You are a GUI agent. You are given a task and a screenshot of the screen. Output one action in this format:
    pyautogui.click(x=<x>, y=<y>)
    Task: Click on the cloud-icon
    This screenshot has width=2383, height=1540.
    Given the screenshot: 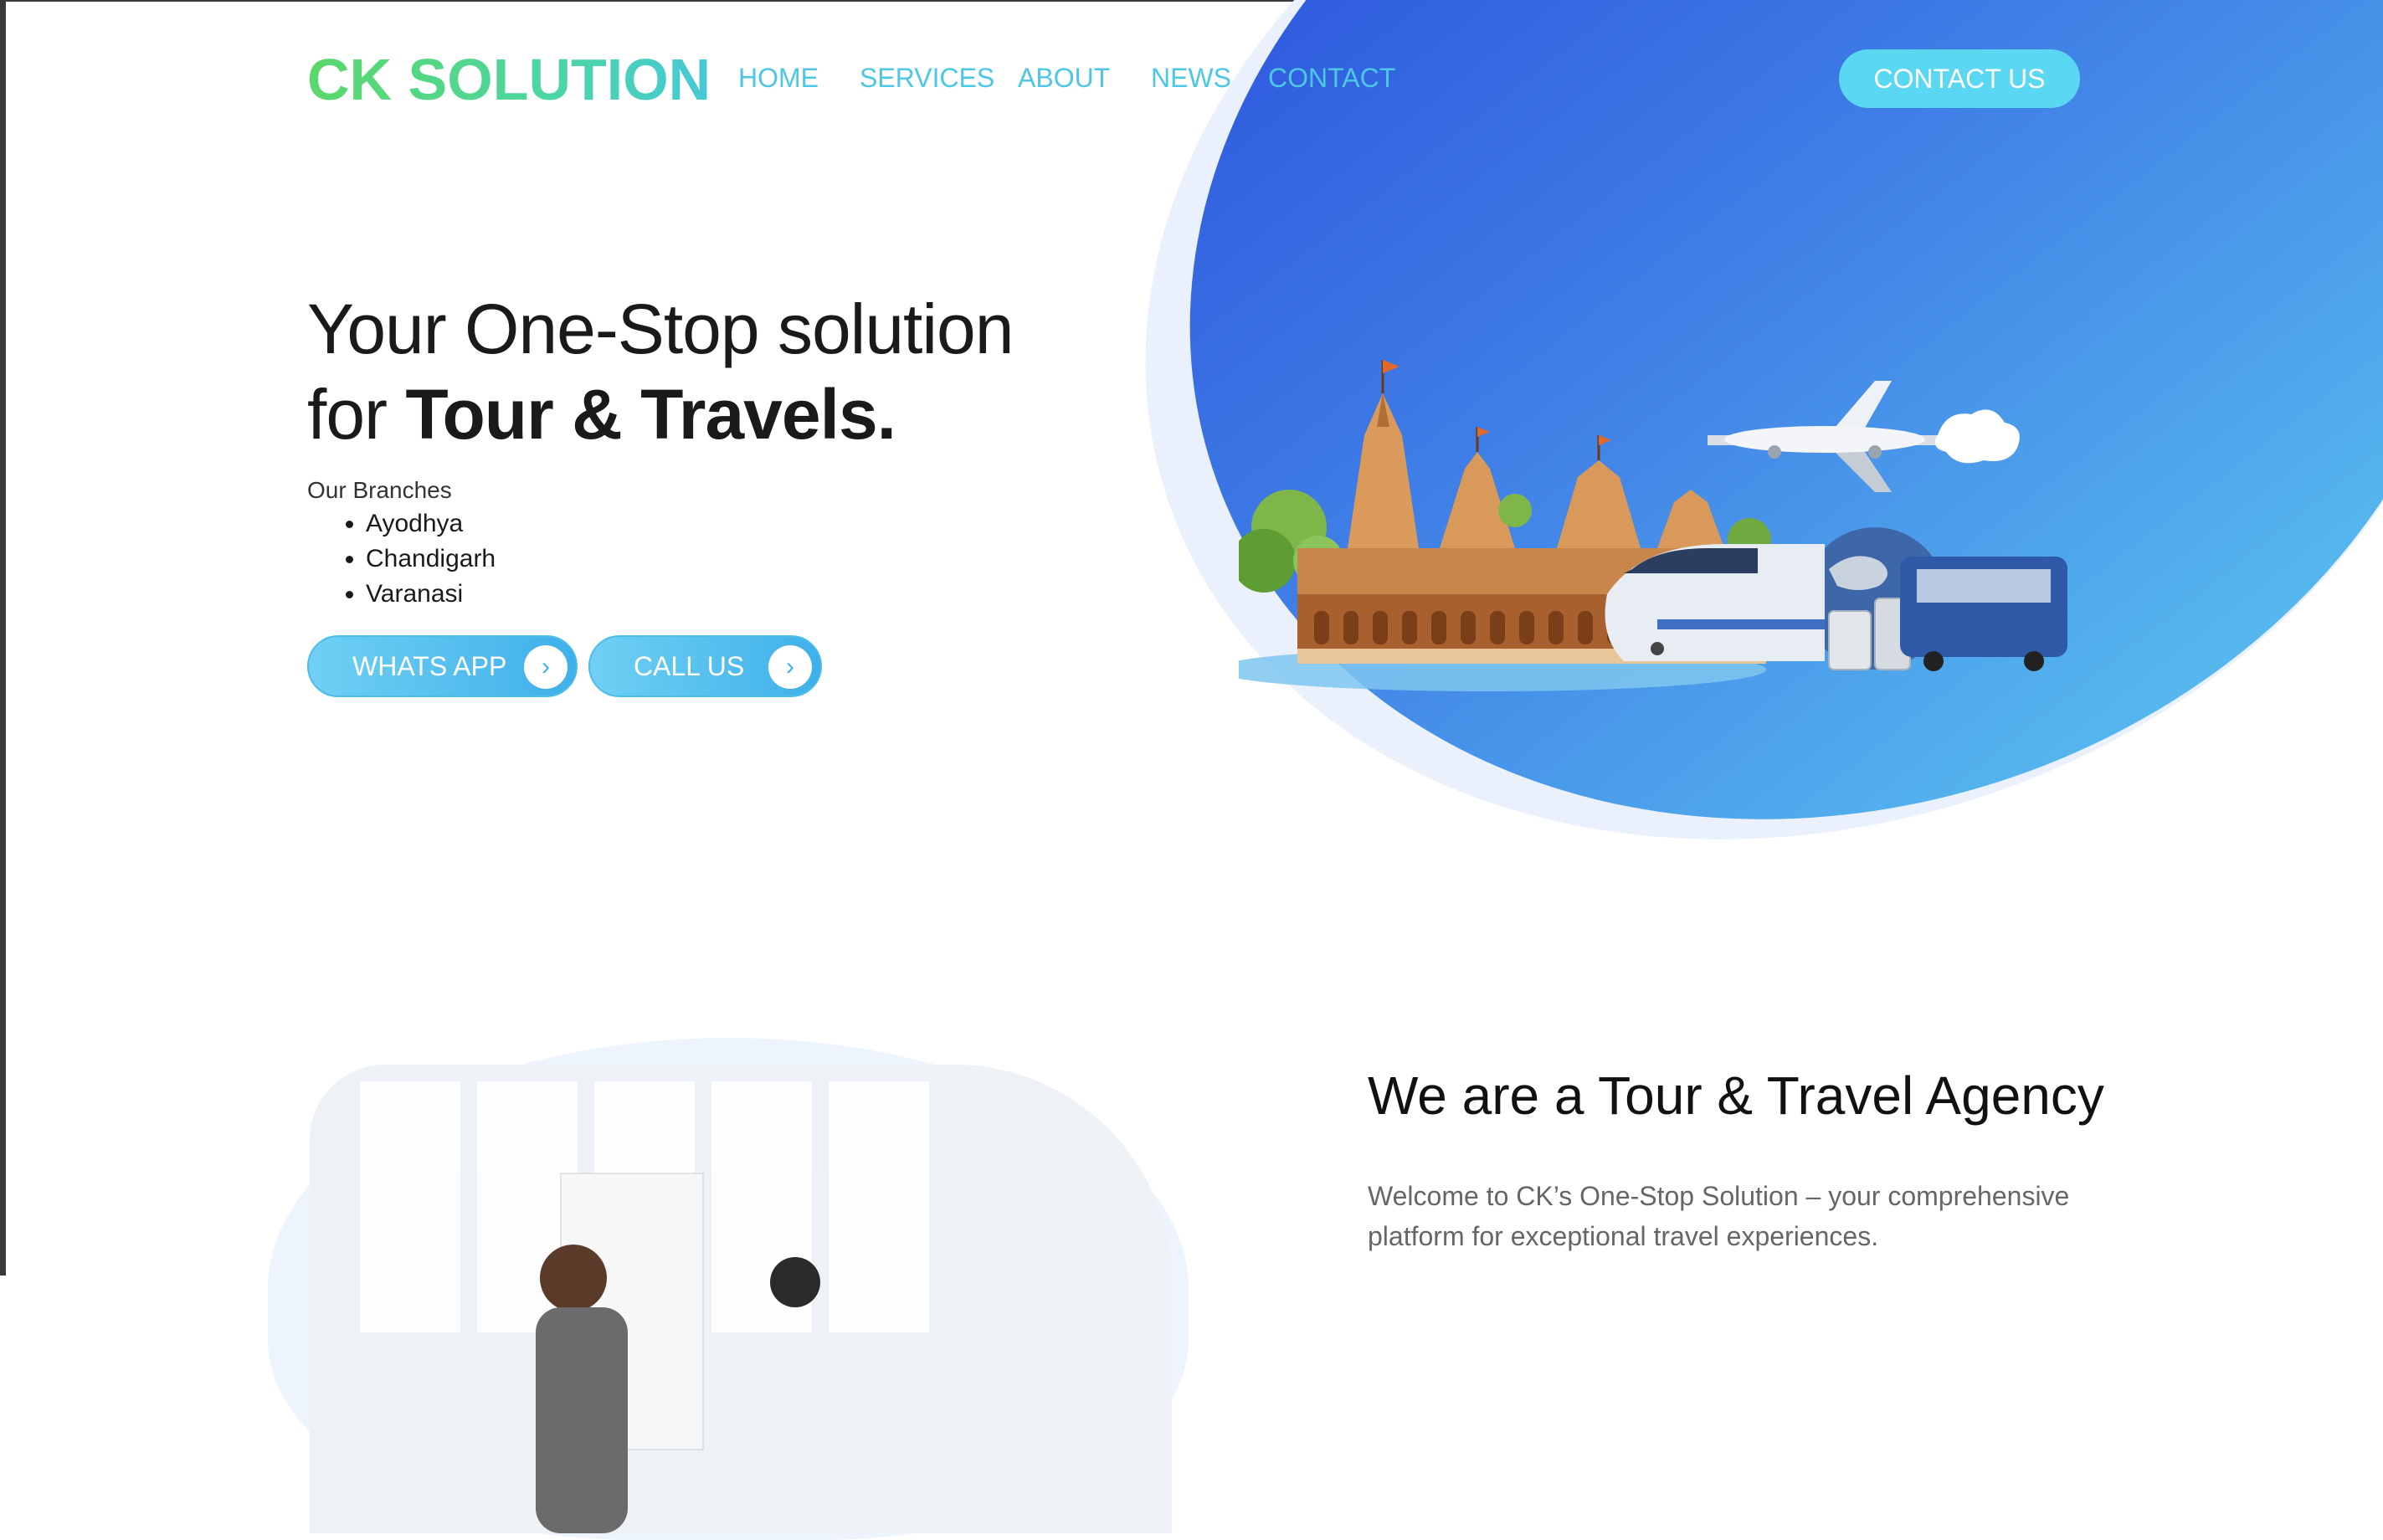 What is the action you would take?
    pyautogui.click(x=1977, y=437)
    